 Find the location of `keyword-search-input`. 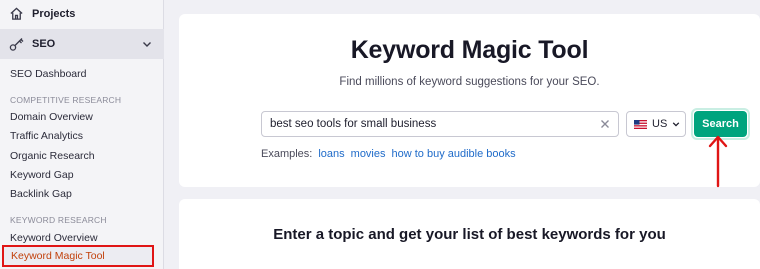

keyword-search-input is located at coordinates (430, 124).